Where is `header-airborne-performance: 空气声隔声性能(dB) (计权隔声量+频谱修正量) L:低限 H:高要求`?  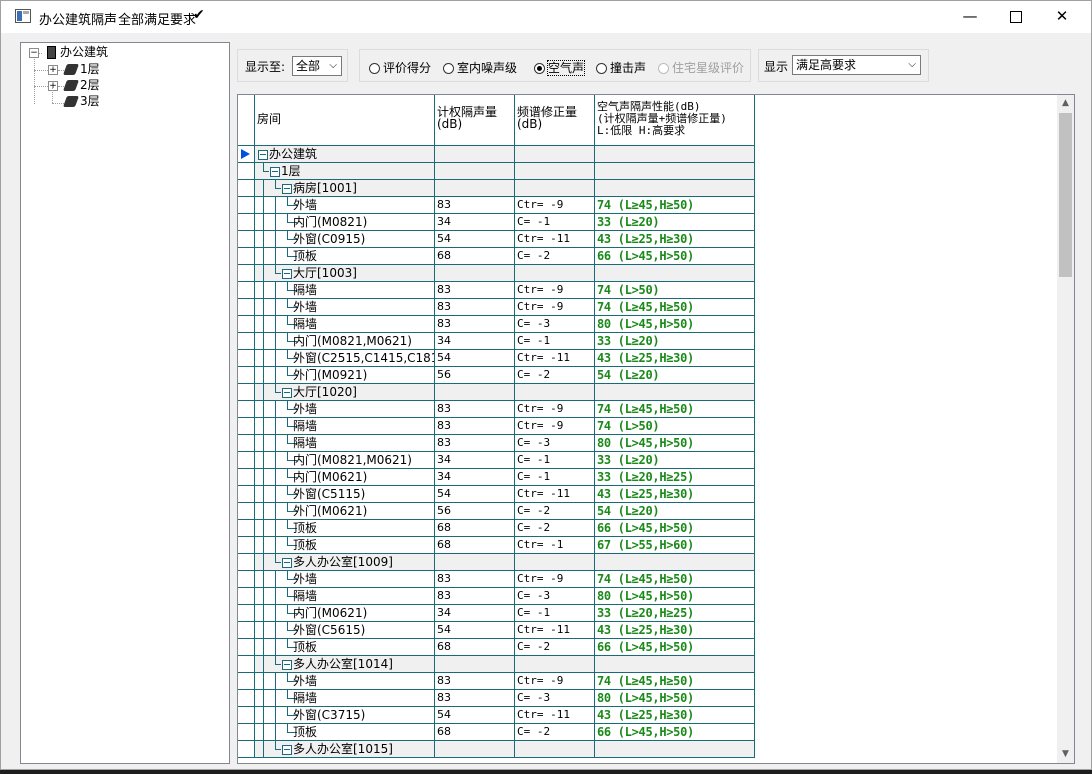
header-airborne-performance: 空气声隔声性能(dB) (计权隔声量+频谱修正量) L:低限 H:高要求 is located at coordinates (675, 120).